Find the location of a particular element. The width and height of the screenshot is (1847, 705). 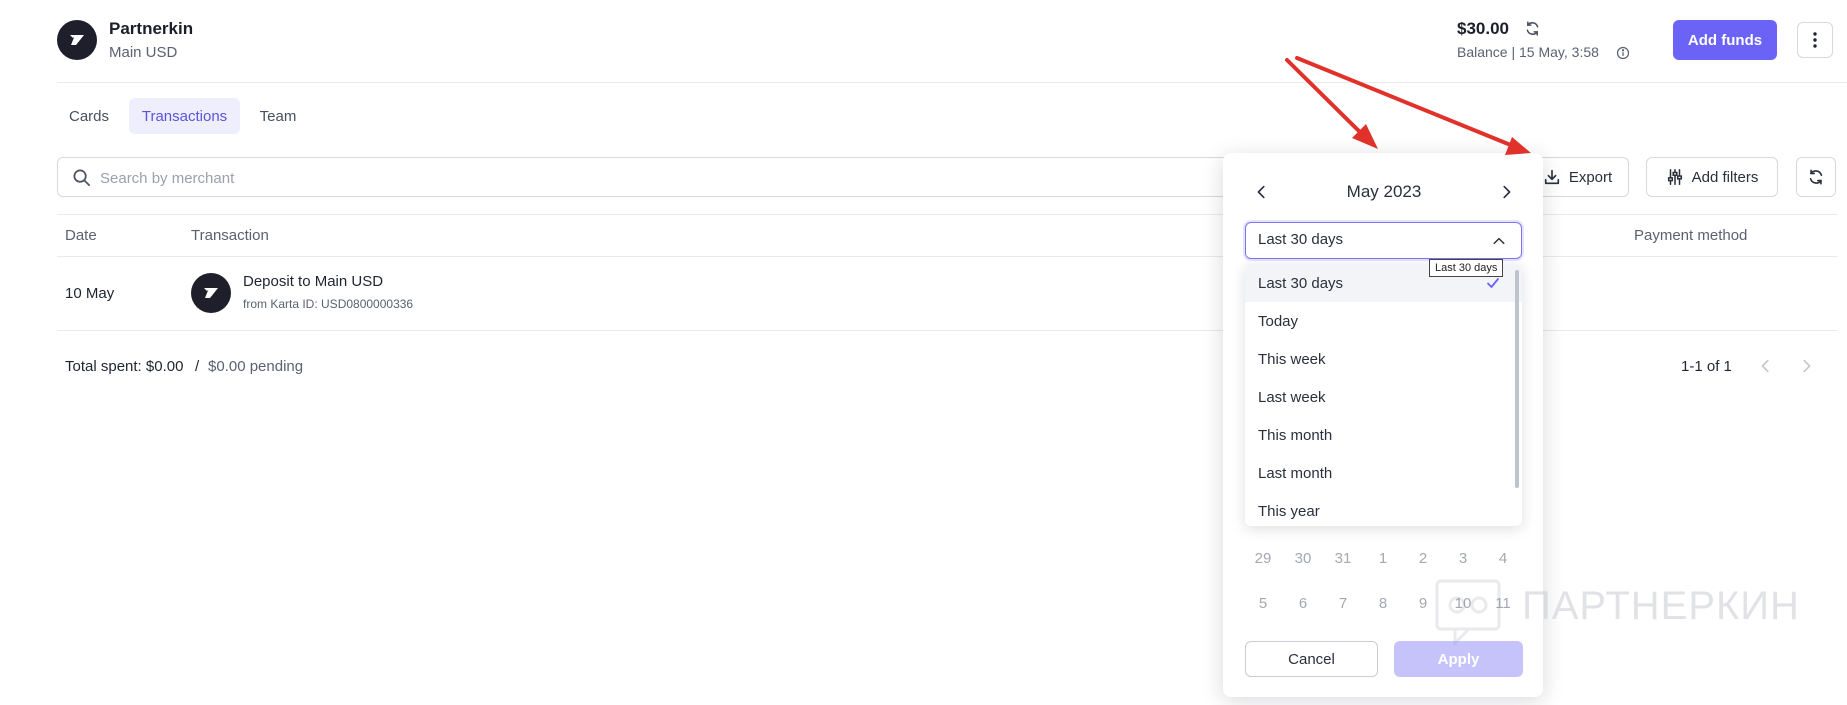

company-name: Partnerkin is located at coordinates (151, 28).